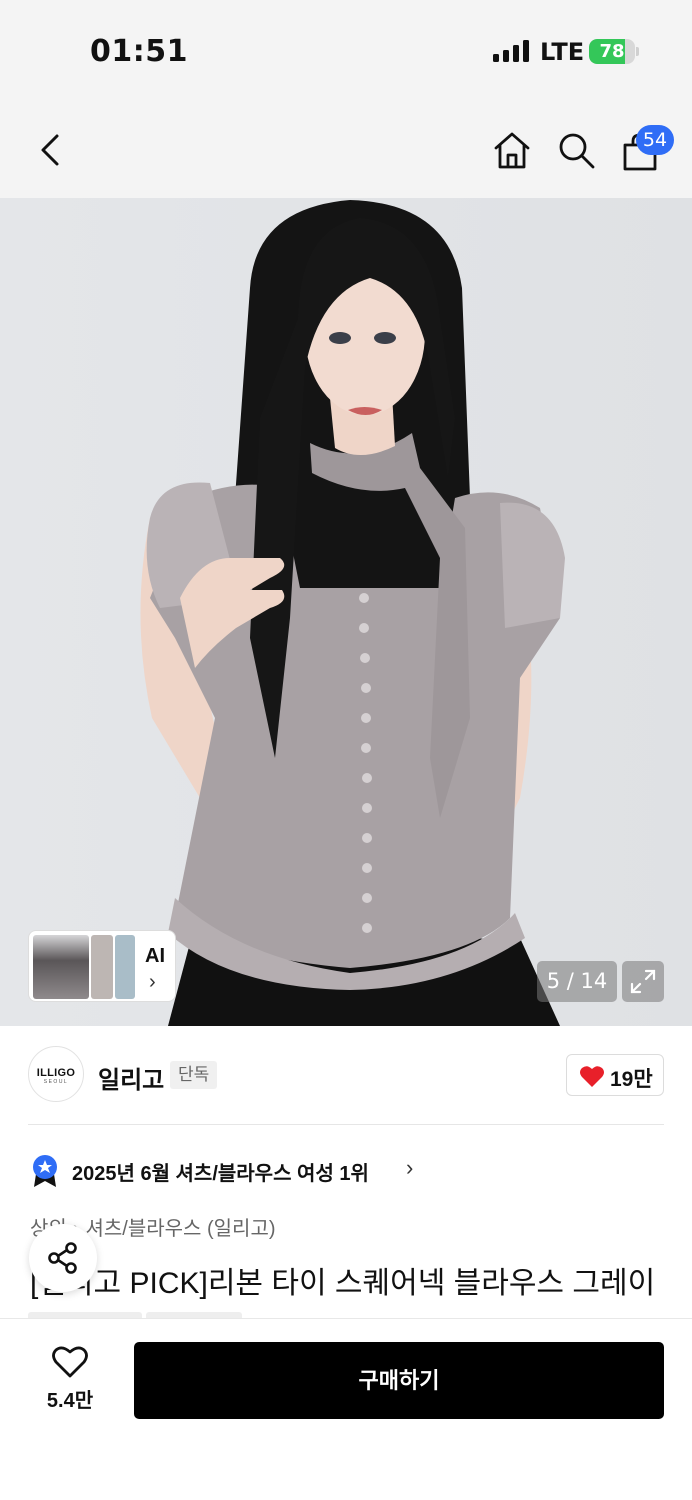 This screenshot has height=1500, width=692. Describe the element at coordinates (155, 956) in the screenshot. I see `ai-label: AI` at that location.